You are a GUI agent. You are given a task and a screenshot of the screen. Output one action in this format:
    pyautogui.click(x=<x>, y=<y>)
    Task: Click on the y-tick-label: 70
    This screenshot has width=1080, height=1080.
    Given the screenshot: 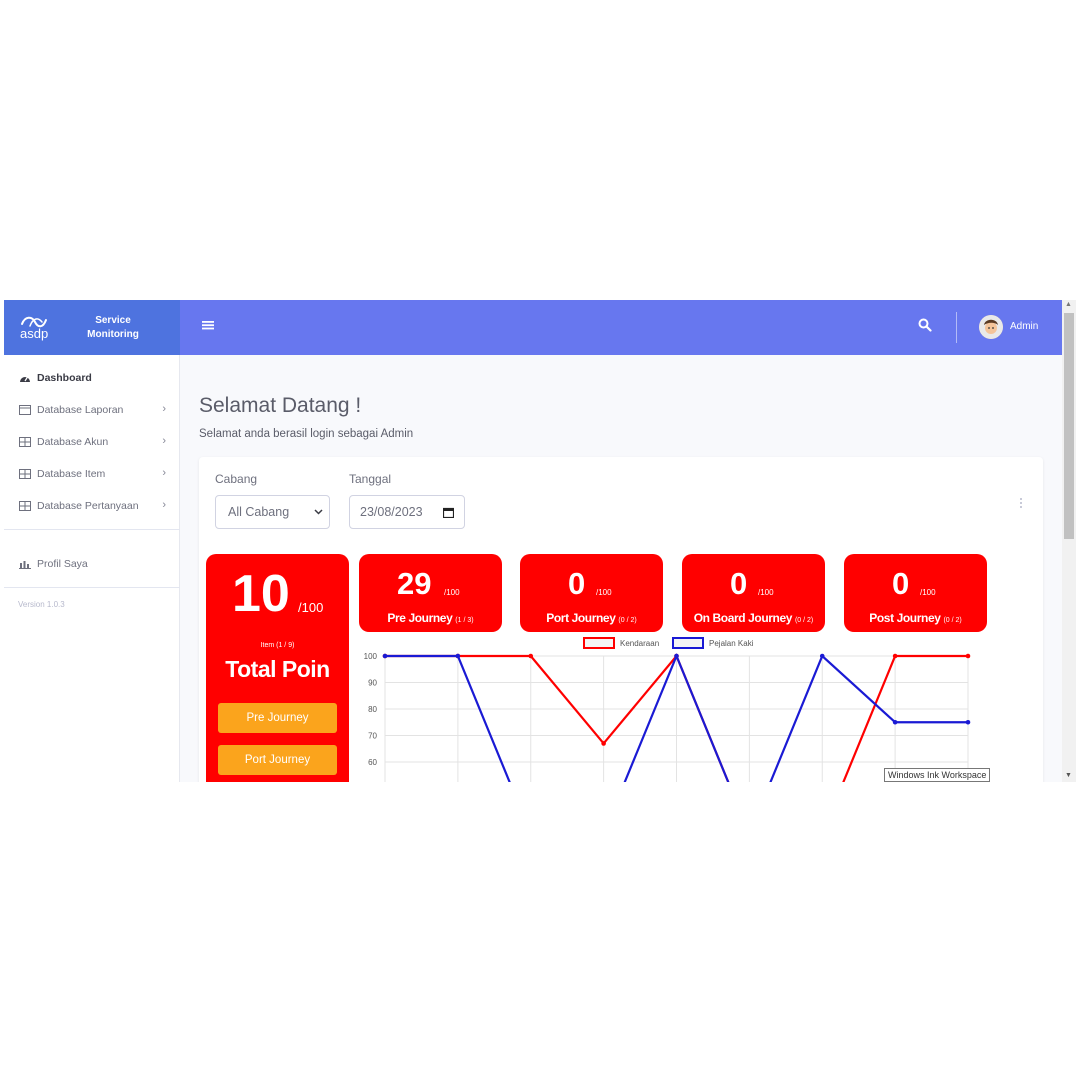 What is the action you would take?
    pyautogui.click(x=372, y=736)
    